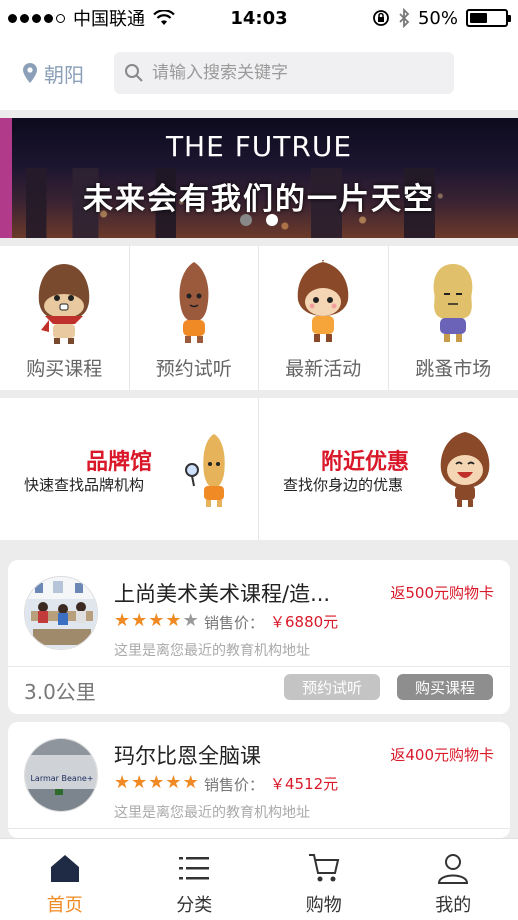 The image size is (518, 920). I want to click on listing-avatar: Larmar Beane+, so click(61, 775).